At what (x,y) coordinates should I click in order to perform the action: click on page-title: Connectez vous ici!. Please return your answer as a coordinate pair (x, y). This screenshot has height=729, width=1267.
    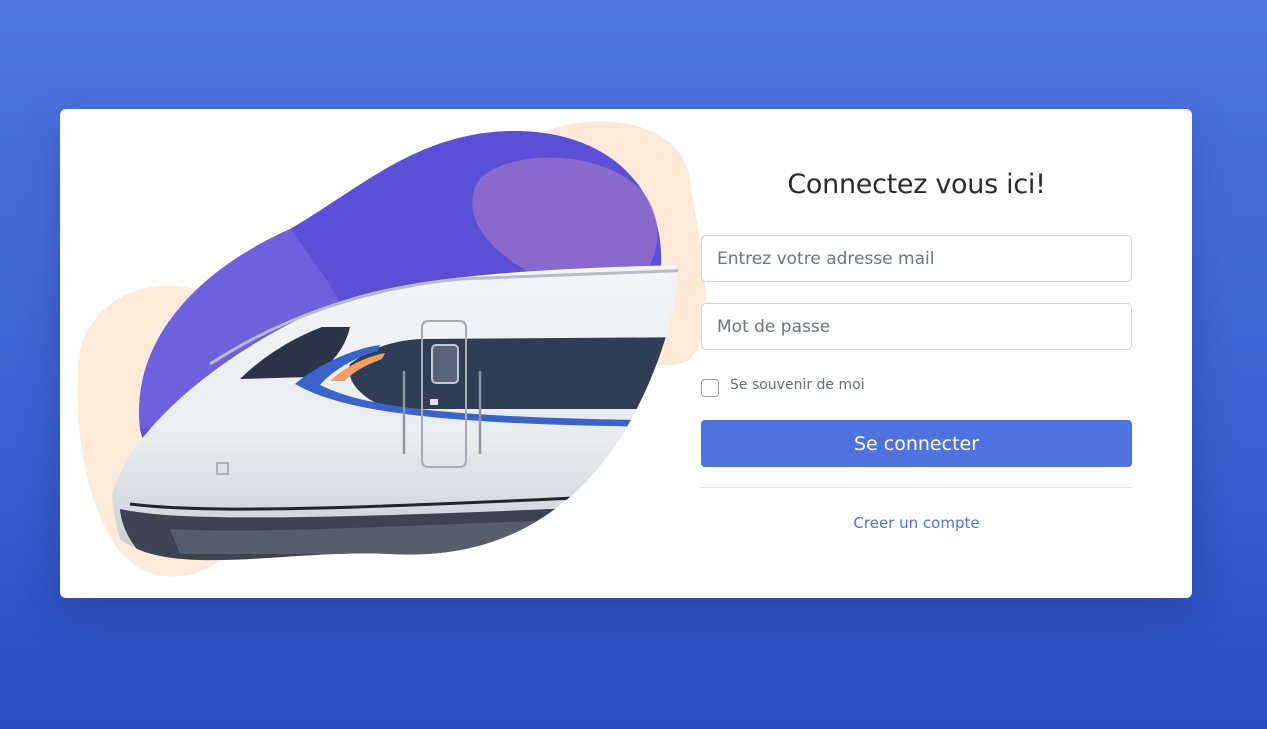
    Looking at the image, I should click on (916, 184).